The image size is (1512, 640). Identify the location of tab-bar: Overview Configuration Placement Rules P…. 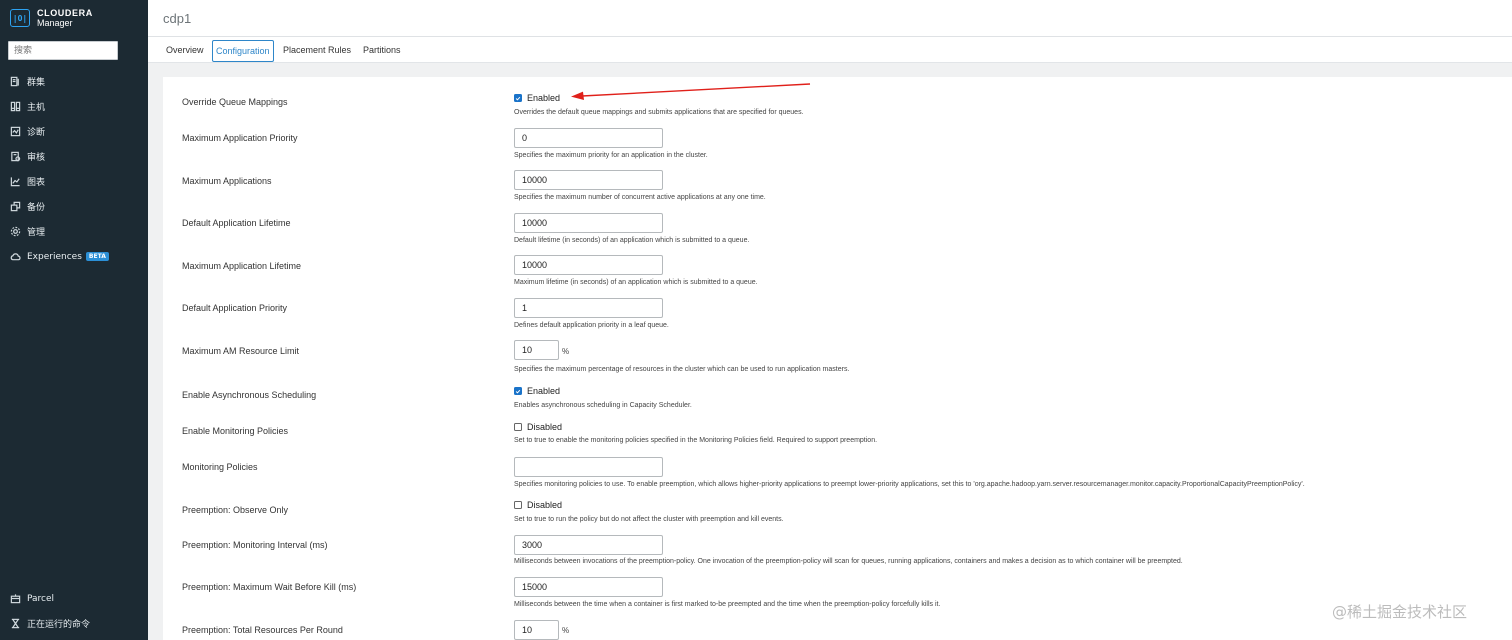
(830, 50).